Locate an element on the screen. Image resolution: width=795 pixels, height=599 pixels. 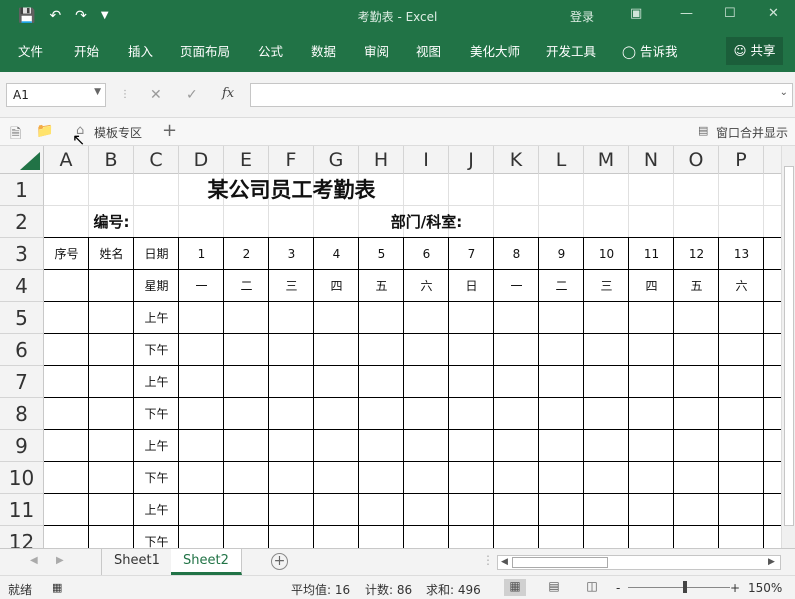
header-cell: 序号 is located at coordinates (66, 254).